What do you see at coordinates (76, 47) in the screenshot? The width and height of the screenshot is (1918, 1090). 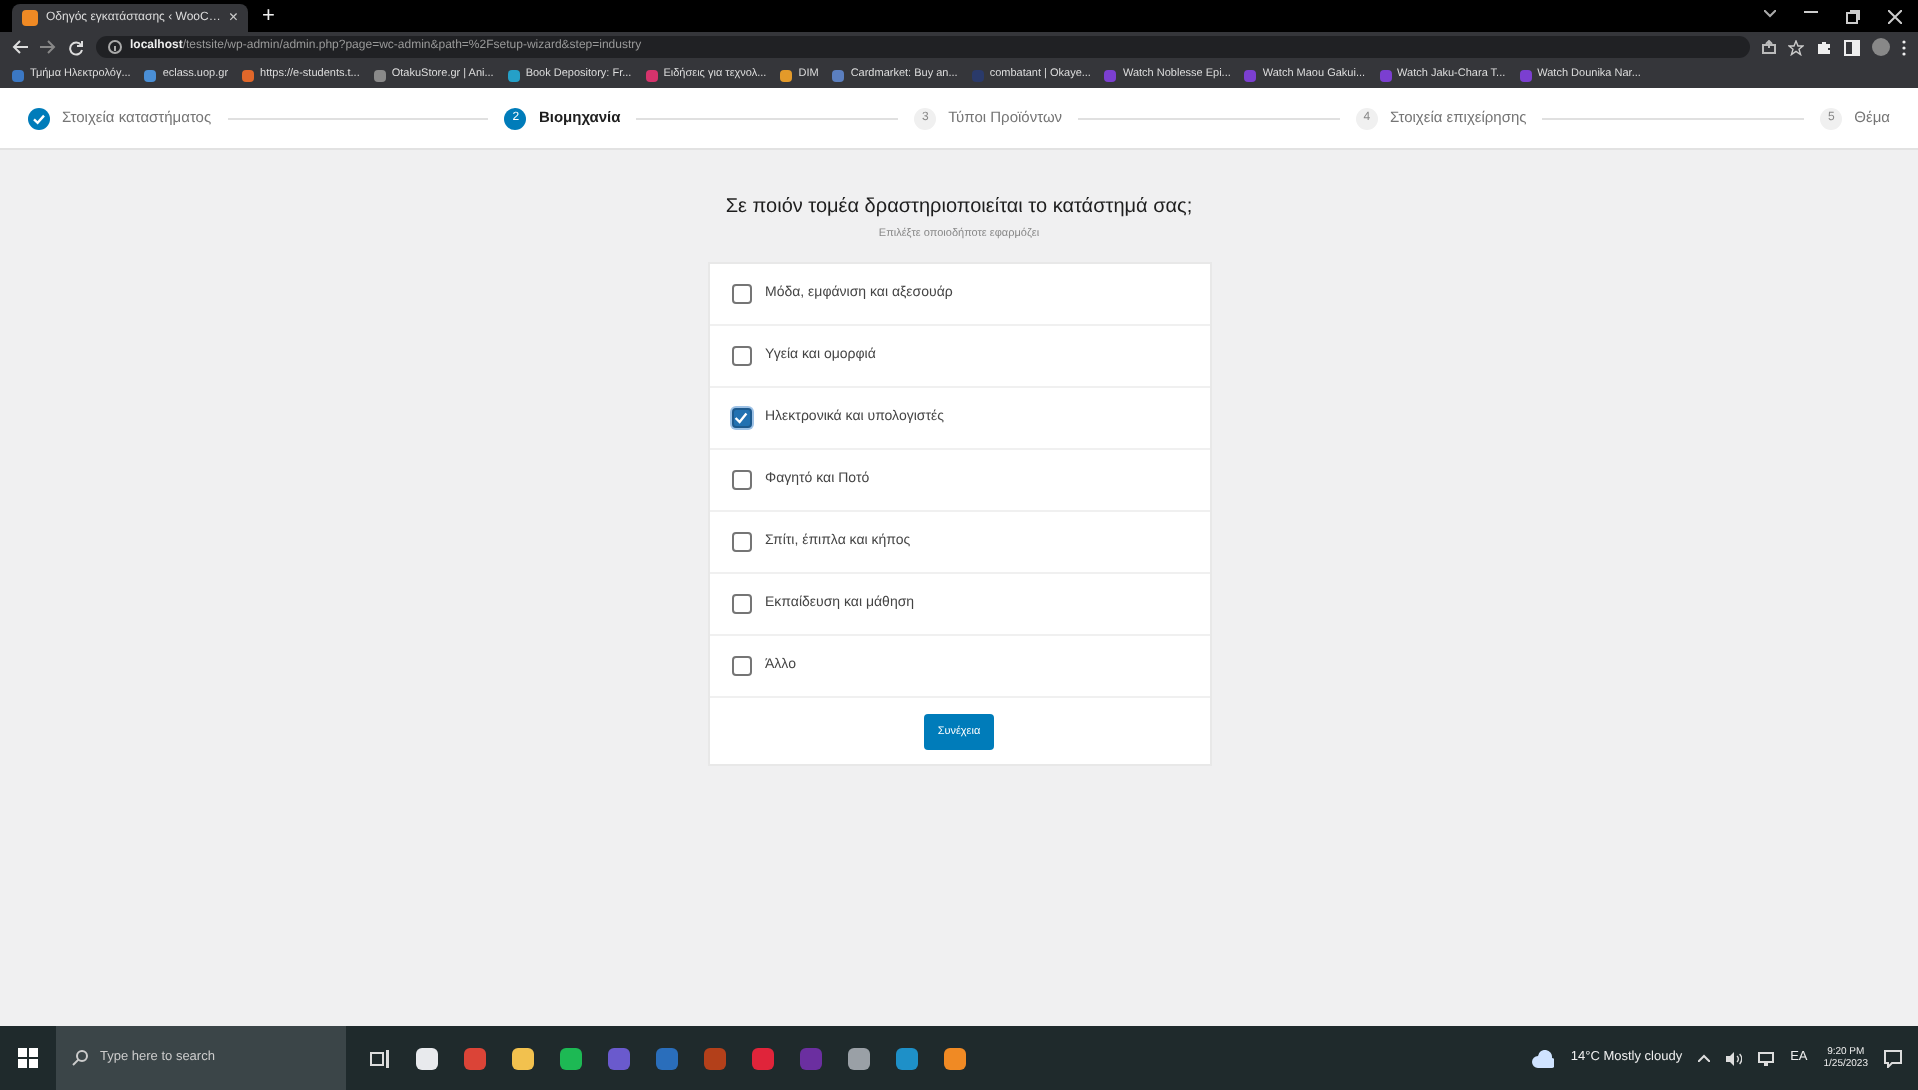 I see `reload-icon` at bounding box center [76, 47].